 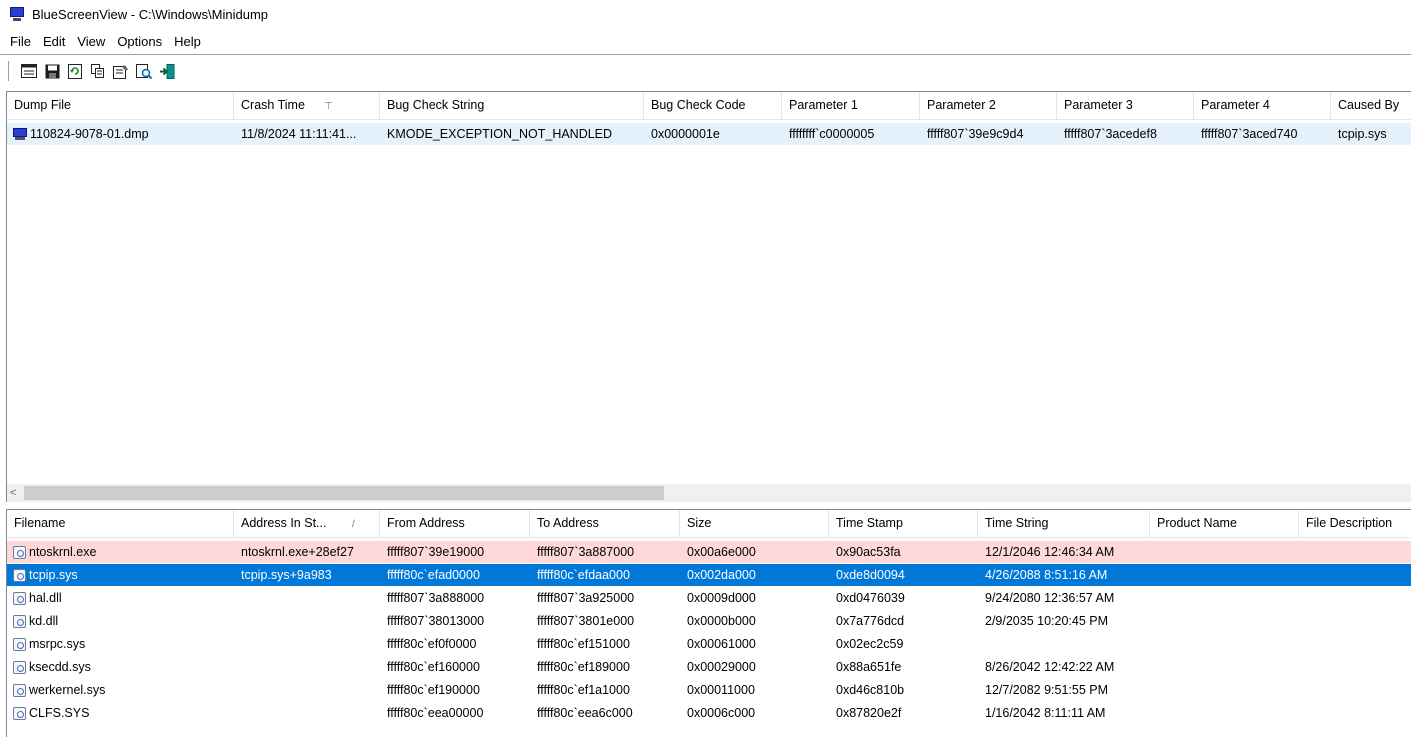 What do you see at coordinates (1064, 523) in the screenshot?
I see `col-time-string: Time String` at bounding box center [1064, 523].